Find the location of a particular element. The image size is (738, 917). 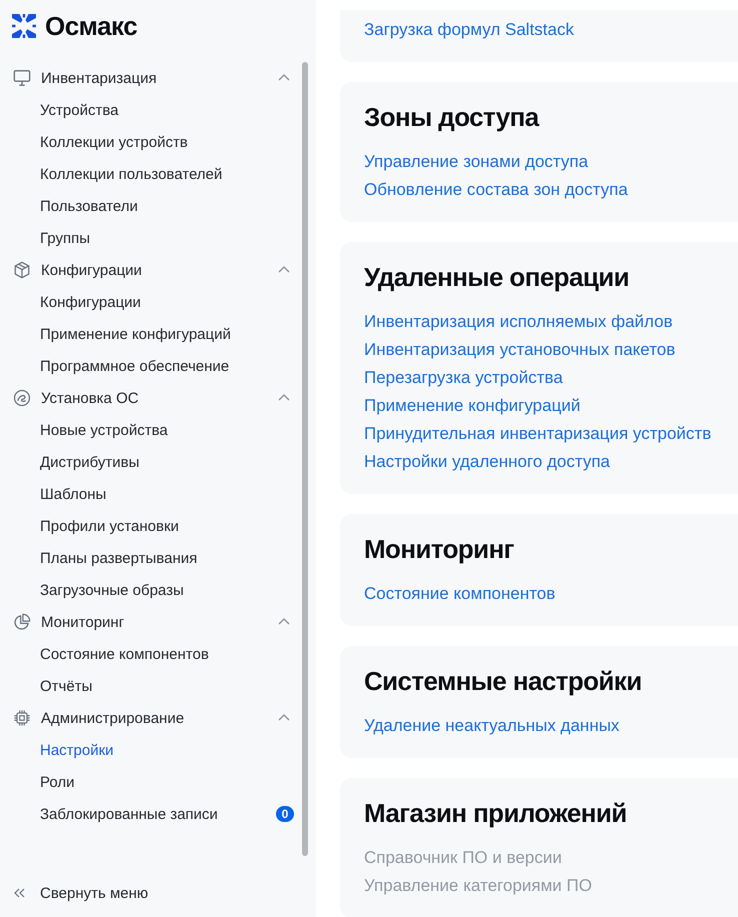

nav-item: Планы развертывания is located at coordinates (154, 558).